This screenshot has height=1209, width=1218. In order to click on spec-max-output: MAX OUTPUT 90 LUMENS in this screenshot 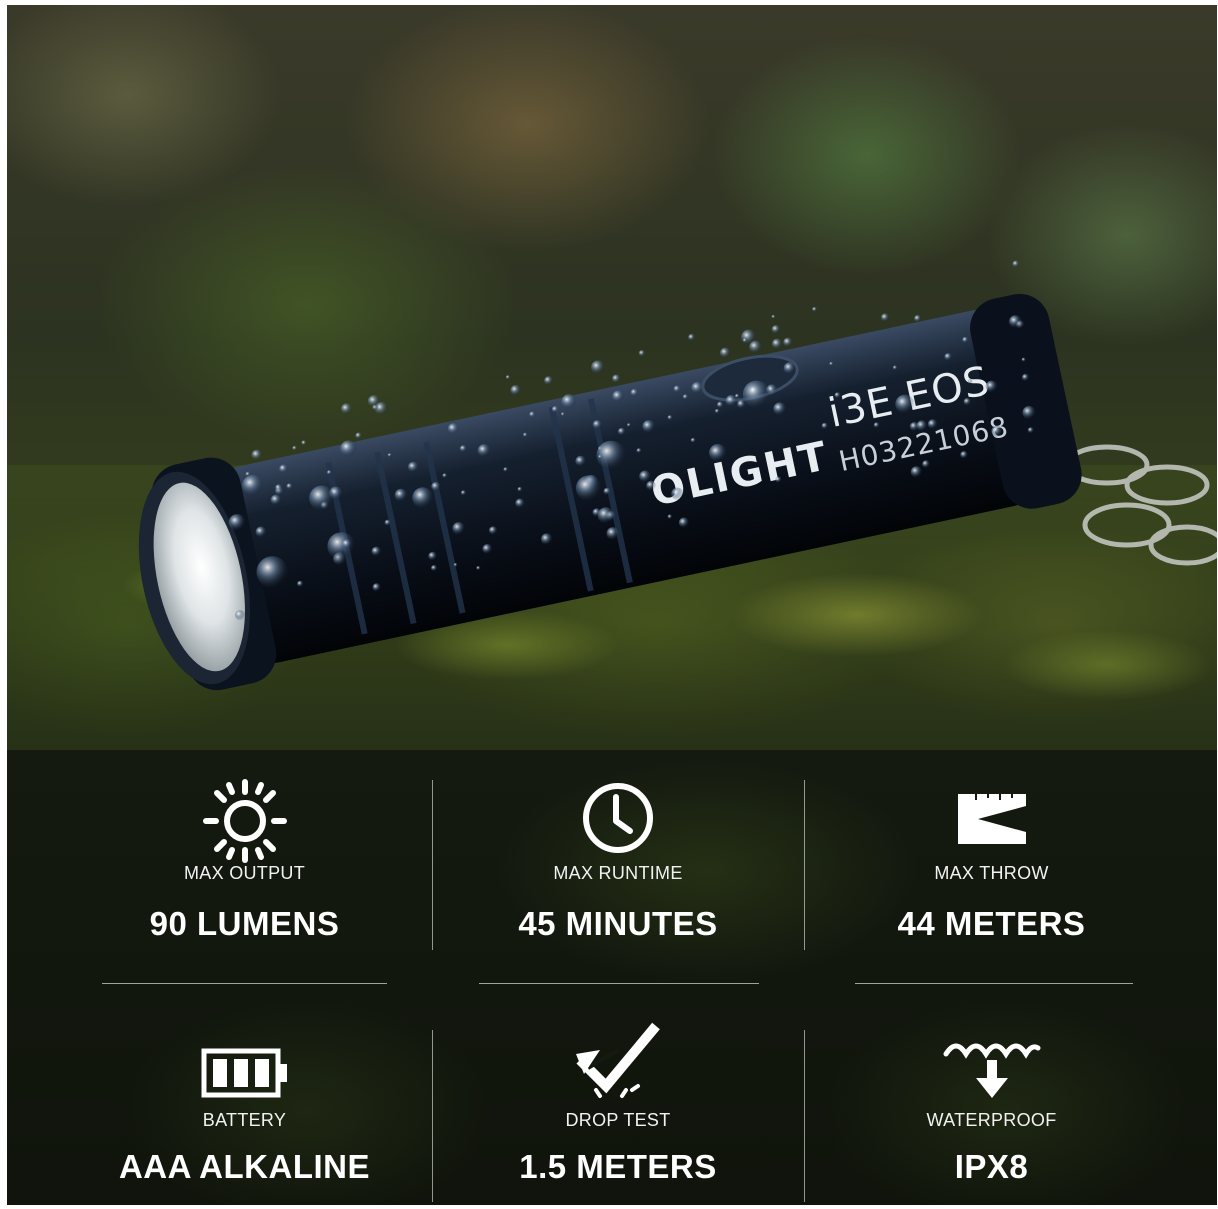, I will do `click(244, 865)`.